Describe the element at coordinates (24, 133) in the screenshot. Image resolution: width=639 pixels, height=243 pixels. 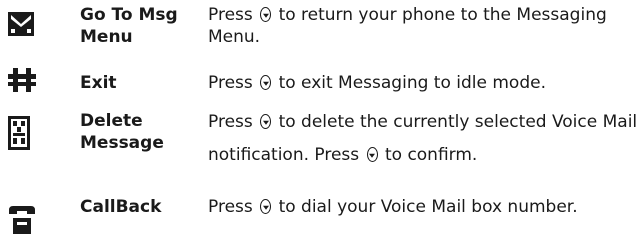
I see `delete-icon` at that location.